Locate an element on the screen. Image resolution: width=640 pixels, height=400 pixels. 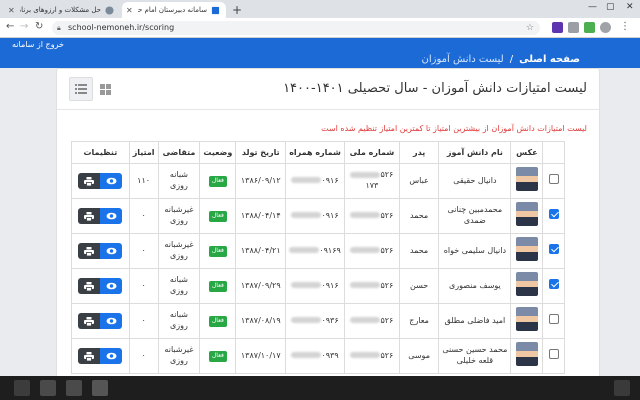
breadcrumb: صفحه اصلی / لیست دانش آموزان is located at coordinates (501, 59).